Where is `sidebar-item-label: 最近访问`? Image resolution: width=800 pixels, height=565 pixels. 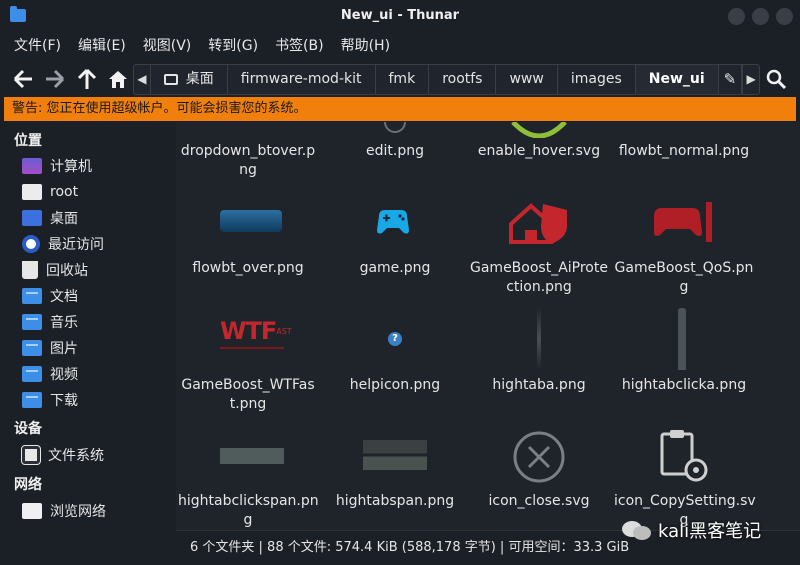 sidebar-item-label: 最近访问 is located at coordinates (76, 245).